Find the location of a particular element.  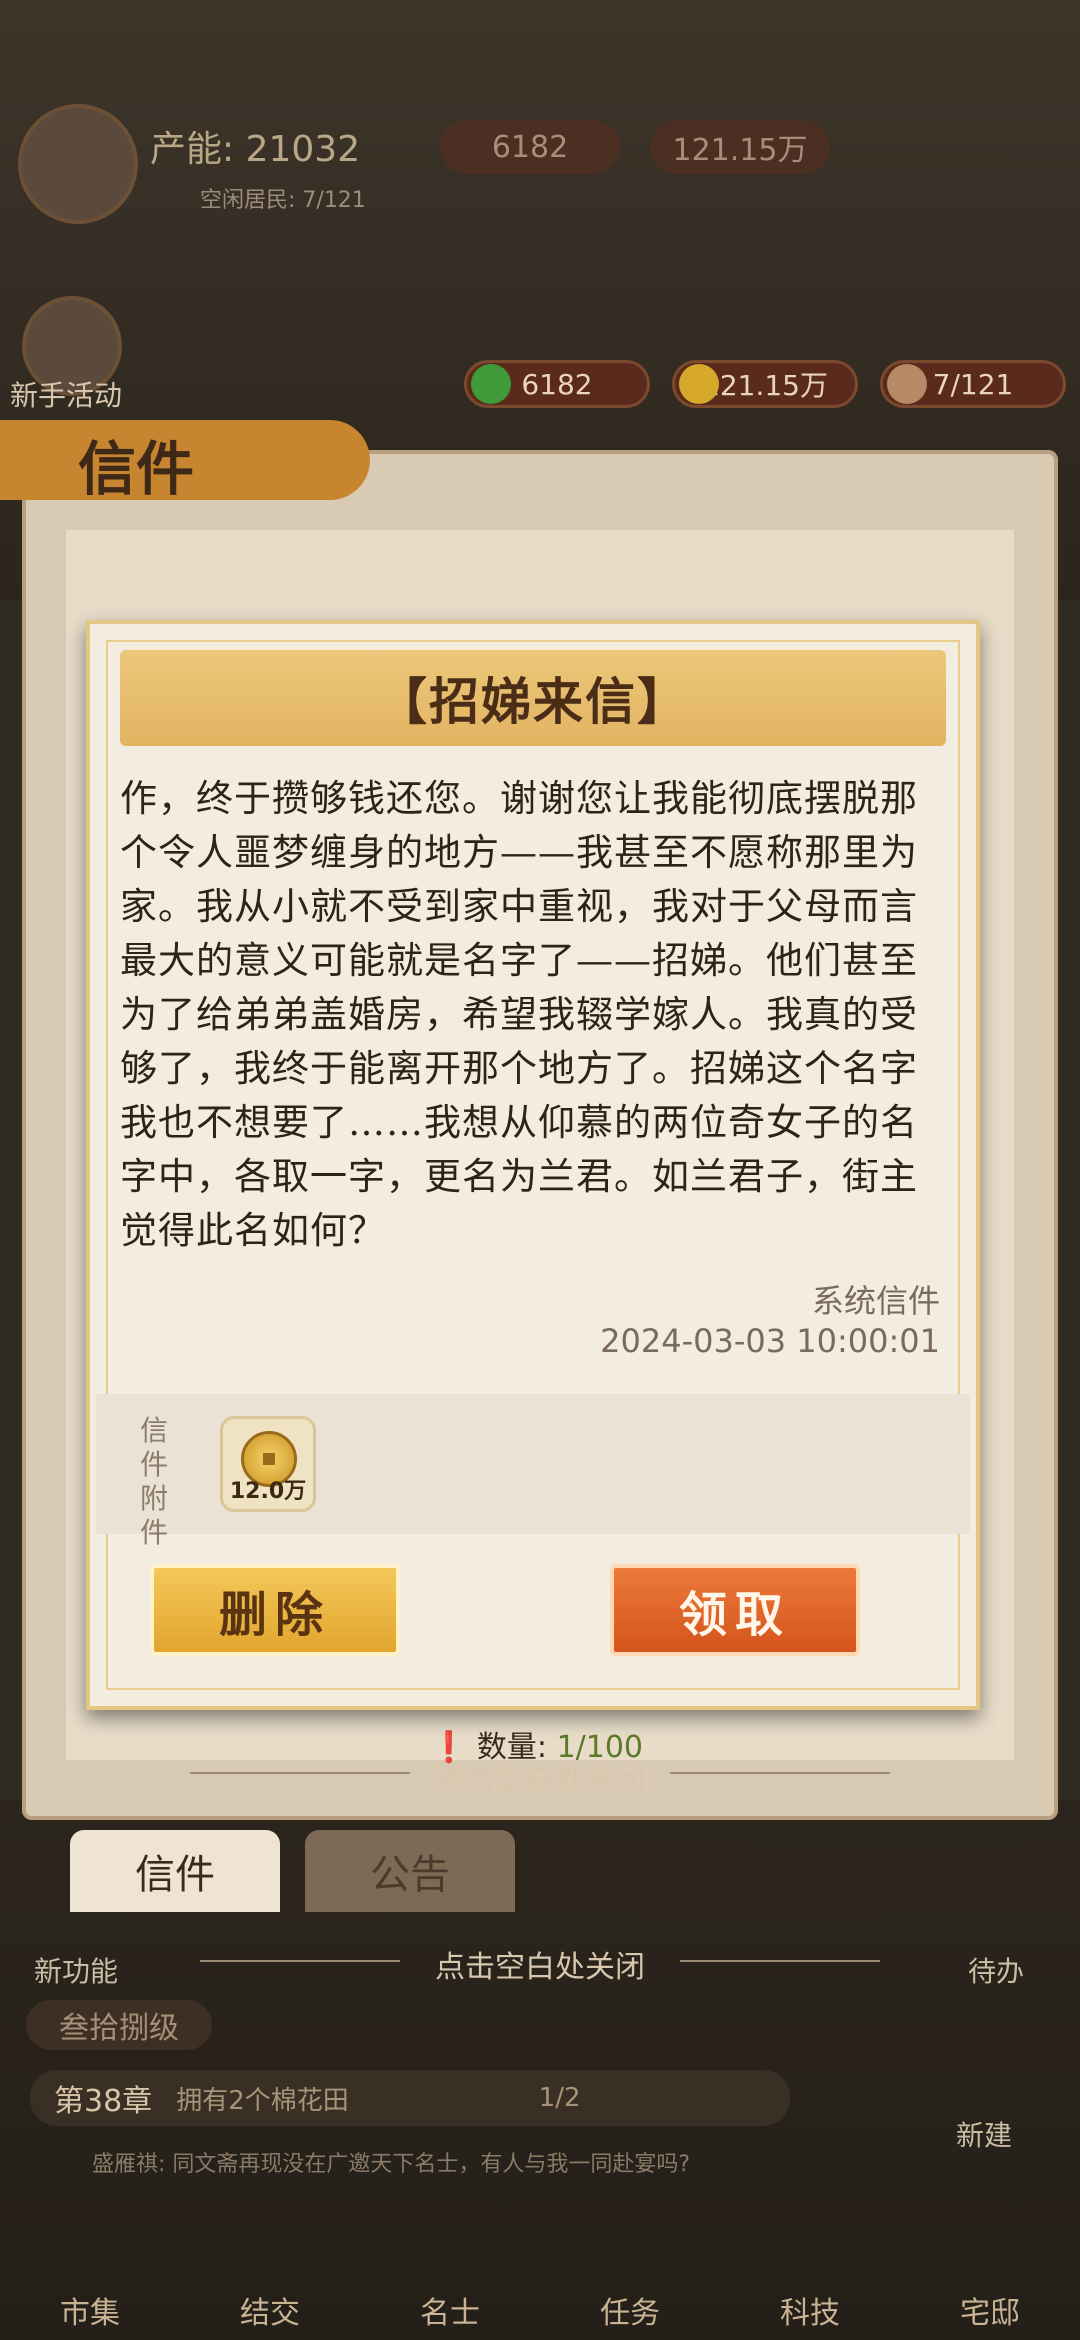

modal-title: 【招娣来信】 is located at coordinates (533, 701).